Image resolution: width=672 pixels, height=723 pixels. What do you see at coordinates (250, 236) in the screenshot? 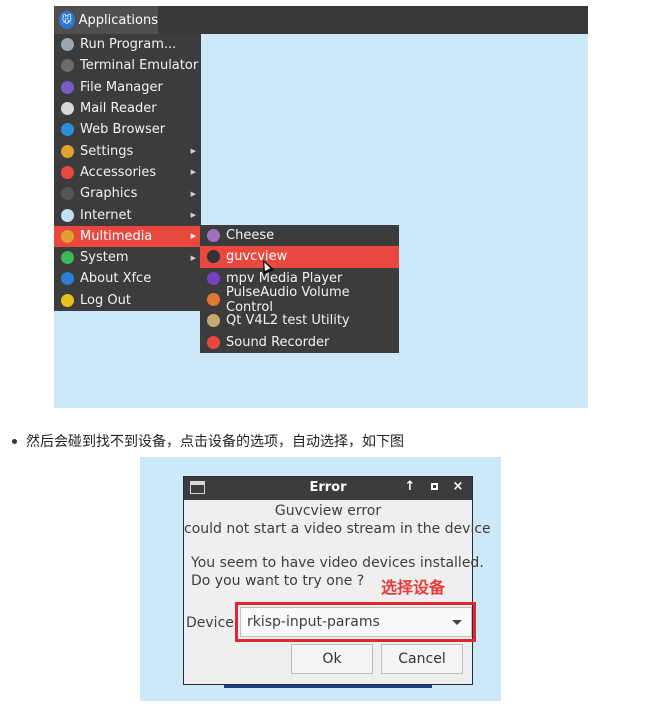
I see `menu-item-label: Cheese` at bounding box center [250, 236].